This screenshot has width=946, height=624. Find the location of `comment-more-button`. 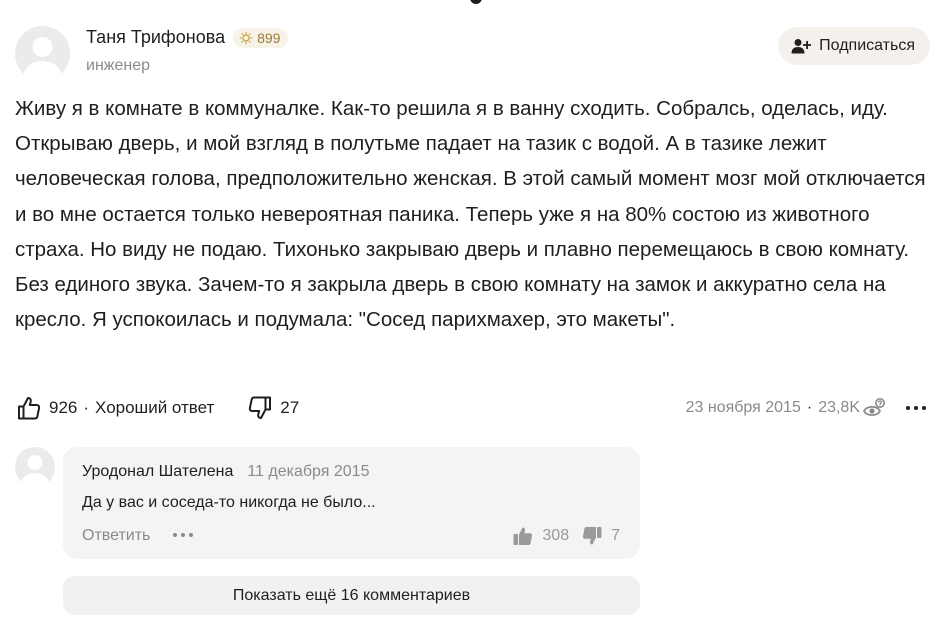

comment-more-button is located at coordinates (183, 535).